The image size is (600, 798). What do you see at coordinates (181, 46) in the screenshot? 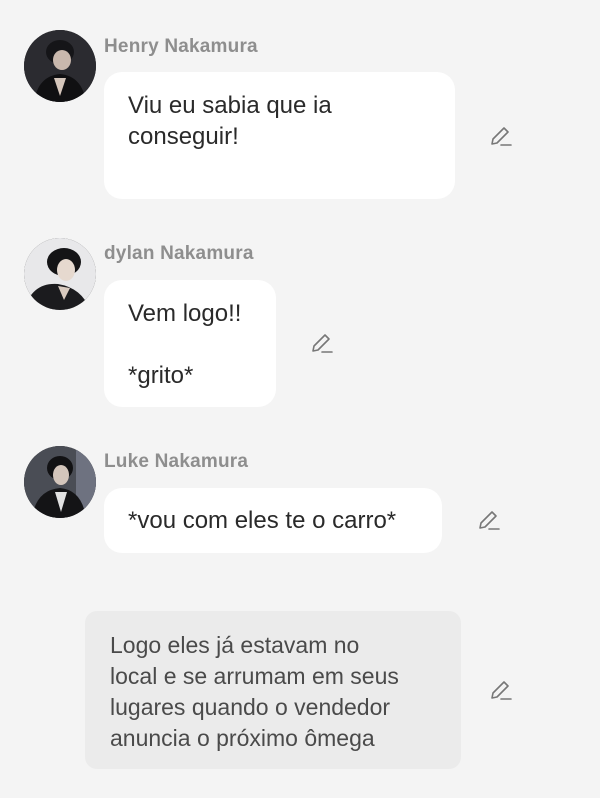
I see `sender-name: Henry Nakamura` at bounding box center [181, 46].